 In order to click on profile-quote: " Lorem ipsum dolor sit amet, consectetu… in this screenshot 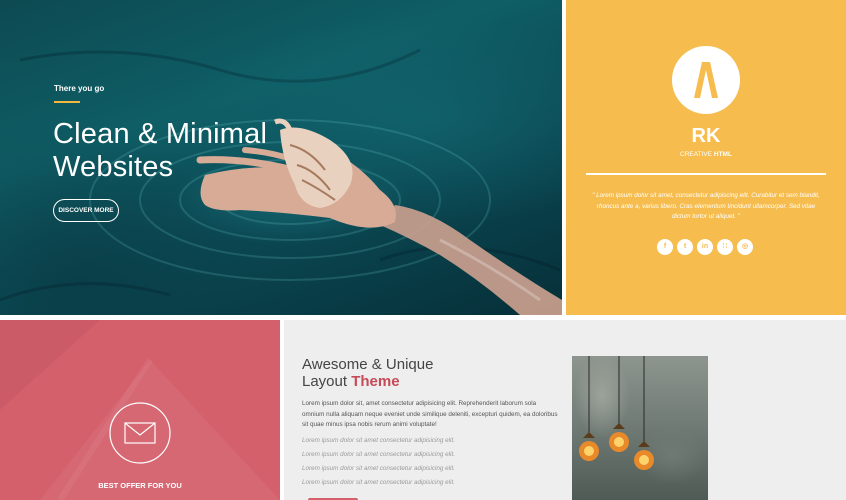, I will do `click(706, 206)`.